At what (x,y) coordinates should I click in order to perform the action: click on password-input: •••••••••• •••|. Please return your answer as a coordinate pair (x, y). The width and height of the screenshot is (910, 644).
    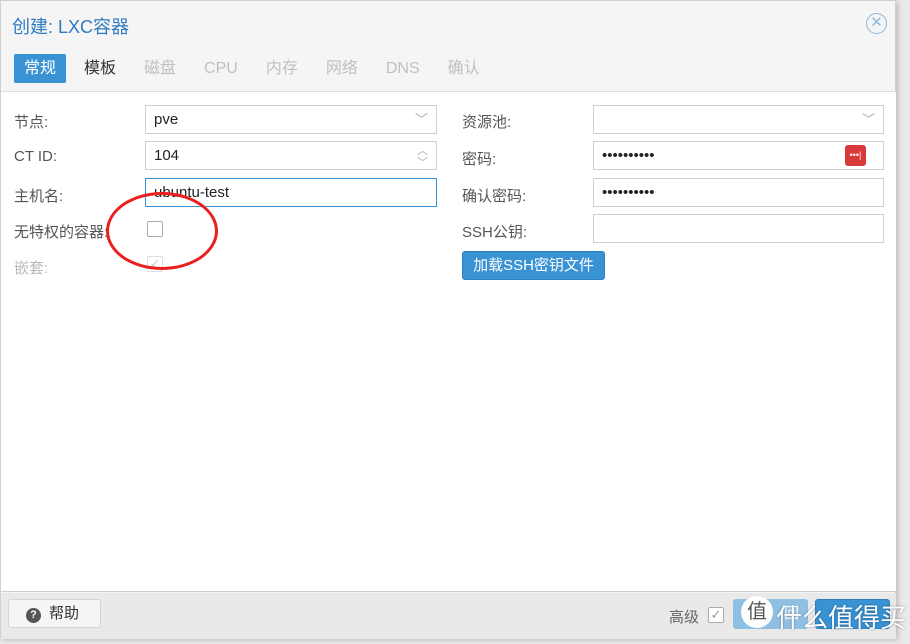
    Looking at the image, I should click on (738, 155).